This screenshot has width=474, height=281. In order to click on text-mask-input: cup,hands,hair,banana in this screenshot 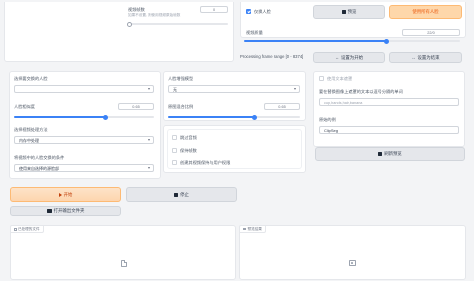, I will do `click(389, 102)`.